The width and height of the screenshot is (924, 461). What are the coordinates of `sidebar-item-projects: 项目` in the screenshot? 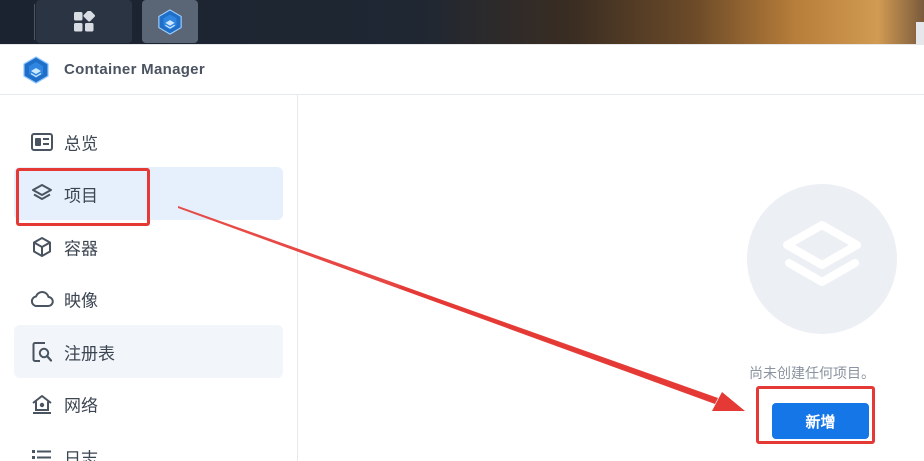 It's located at (148, 193).